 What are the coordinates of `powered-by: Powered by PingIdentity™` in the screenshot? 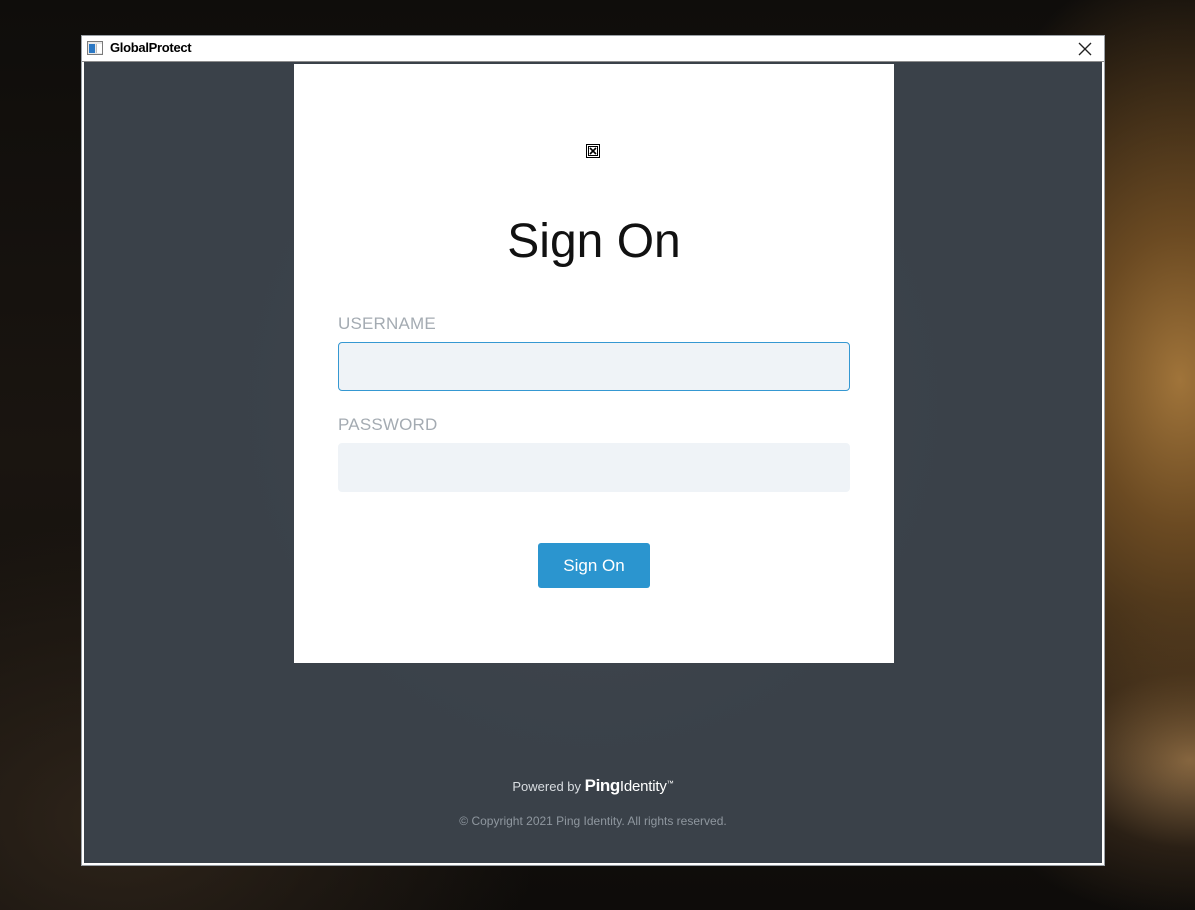 It's located at (593, 786).